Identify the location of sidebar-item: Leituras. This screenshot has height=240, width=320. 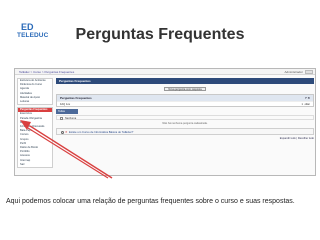
(35, 102).